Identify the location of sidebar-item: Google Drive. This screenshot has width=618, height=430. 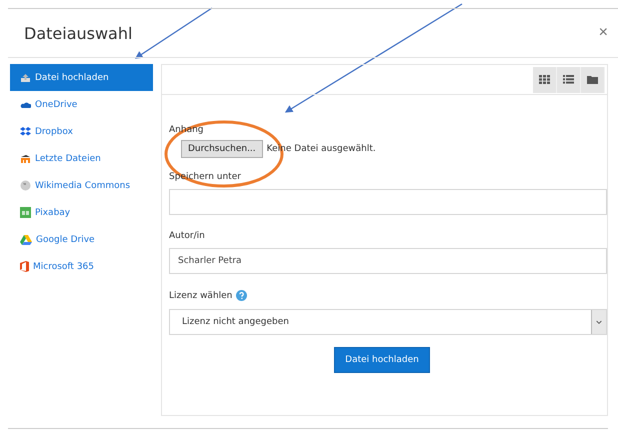
(81, 239).